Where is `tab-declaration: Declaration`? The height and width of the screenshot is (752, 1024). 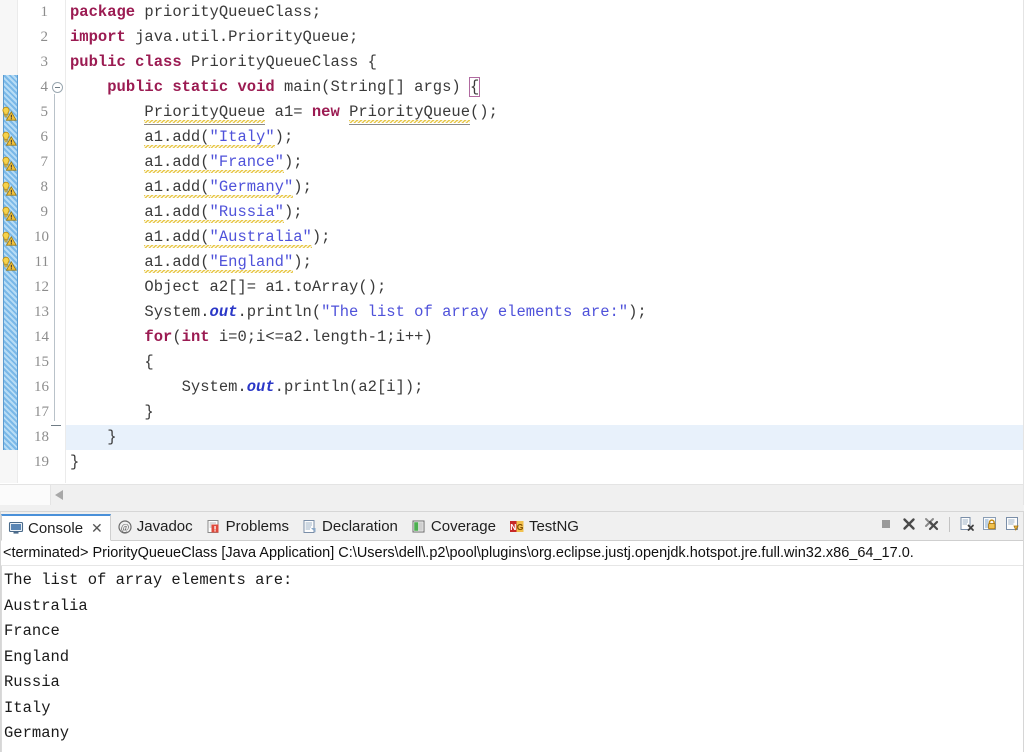 tab-declaration: Declaration is located at coordinates (350, 526).